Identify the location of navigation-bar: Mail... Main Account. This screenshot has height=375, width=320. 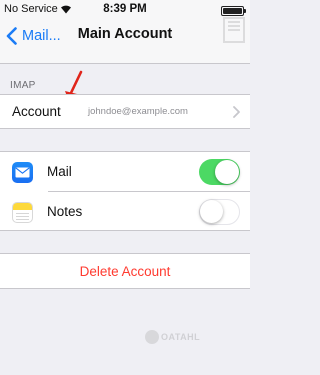
(125, 42).